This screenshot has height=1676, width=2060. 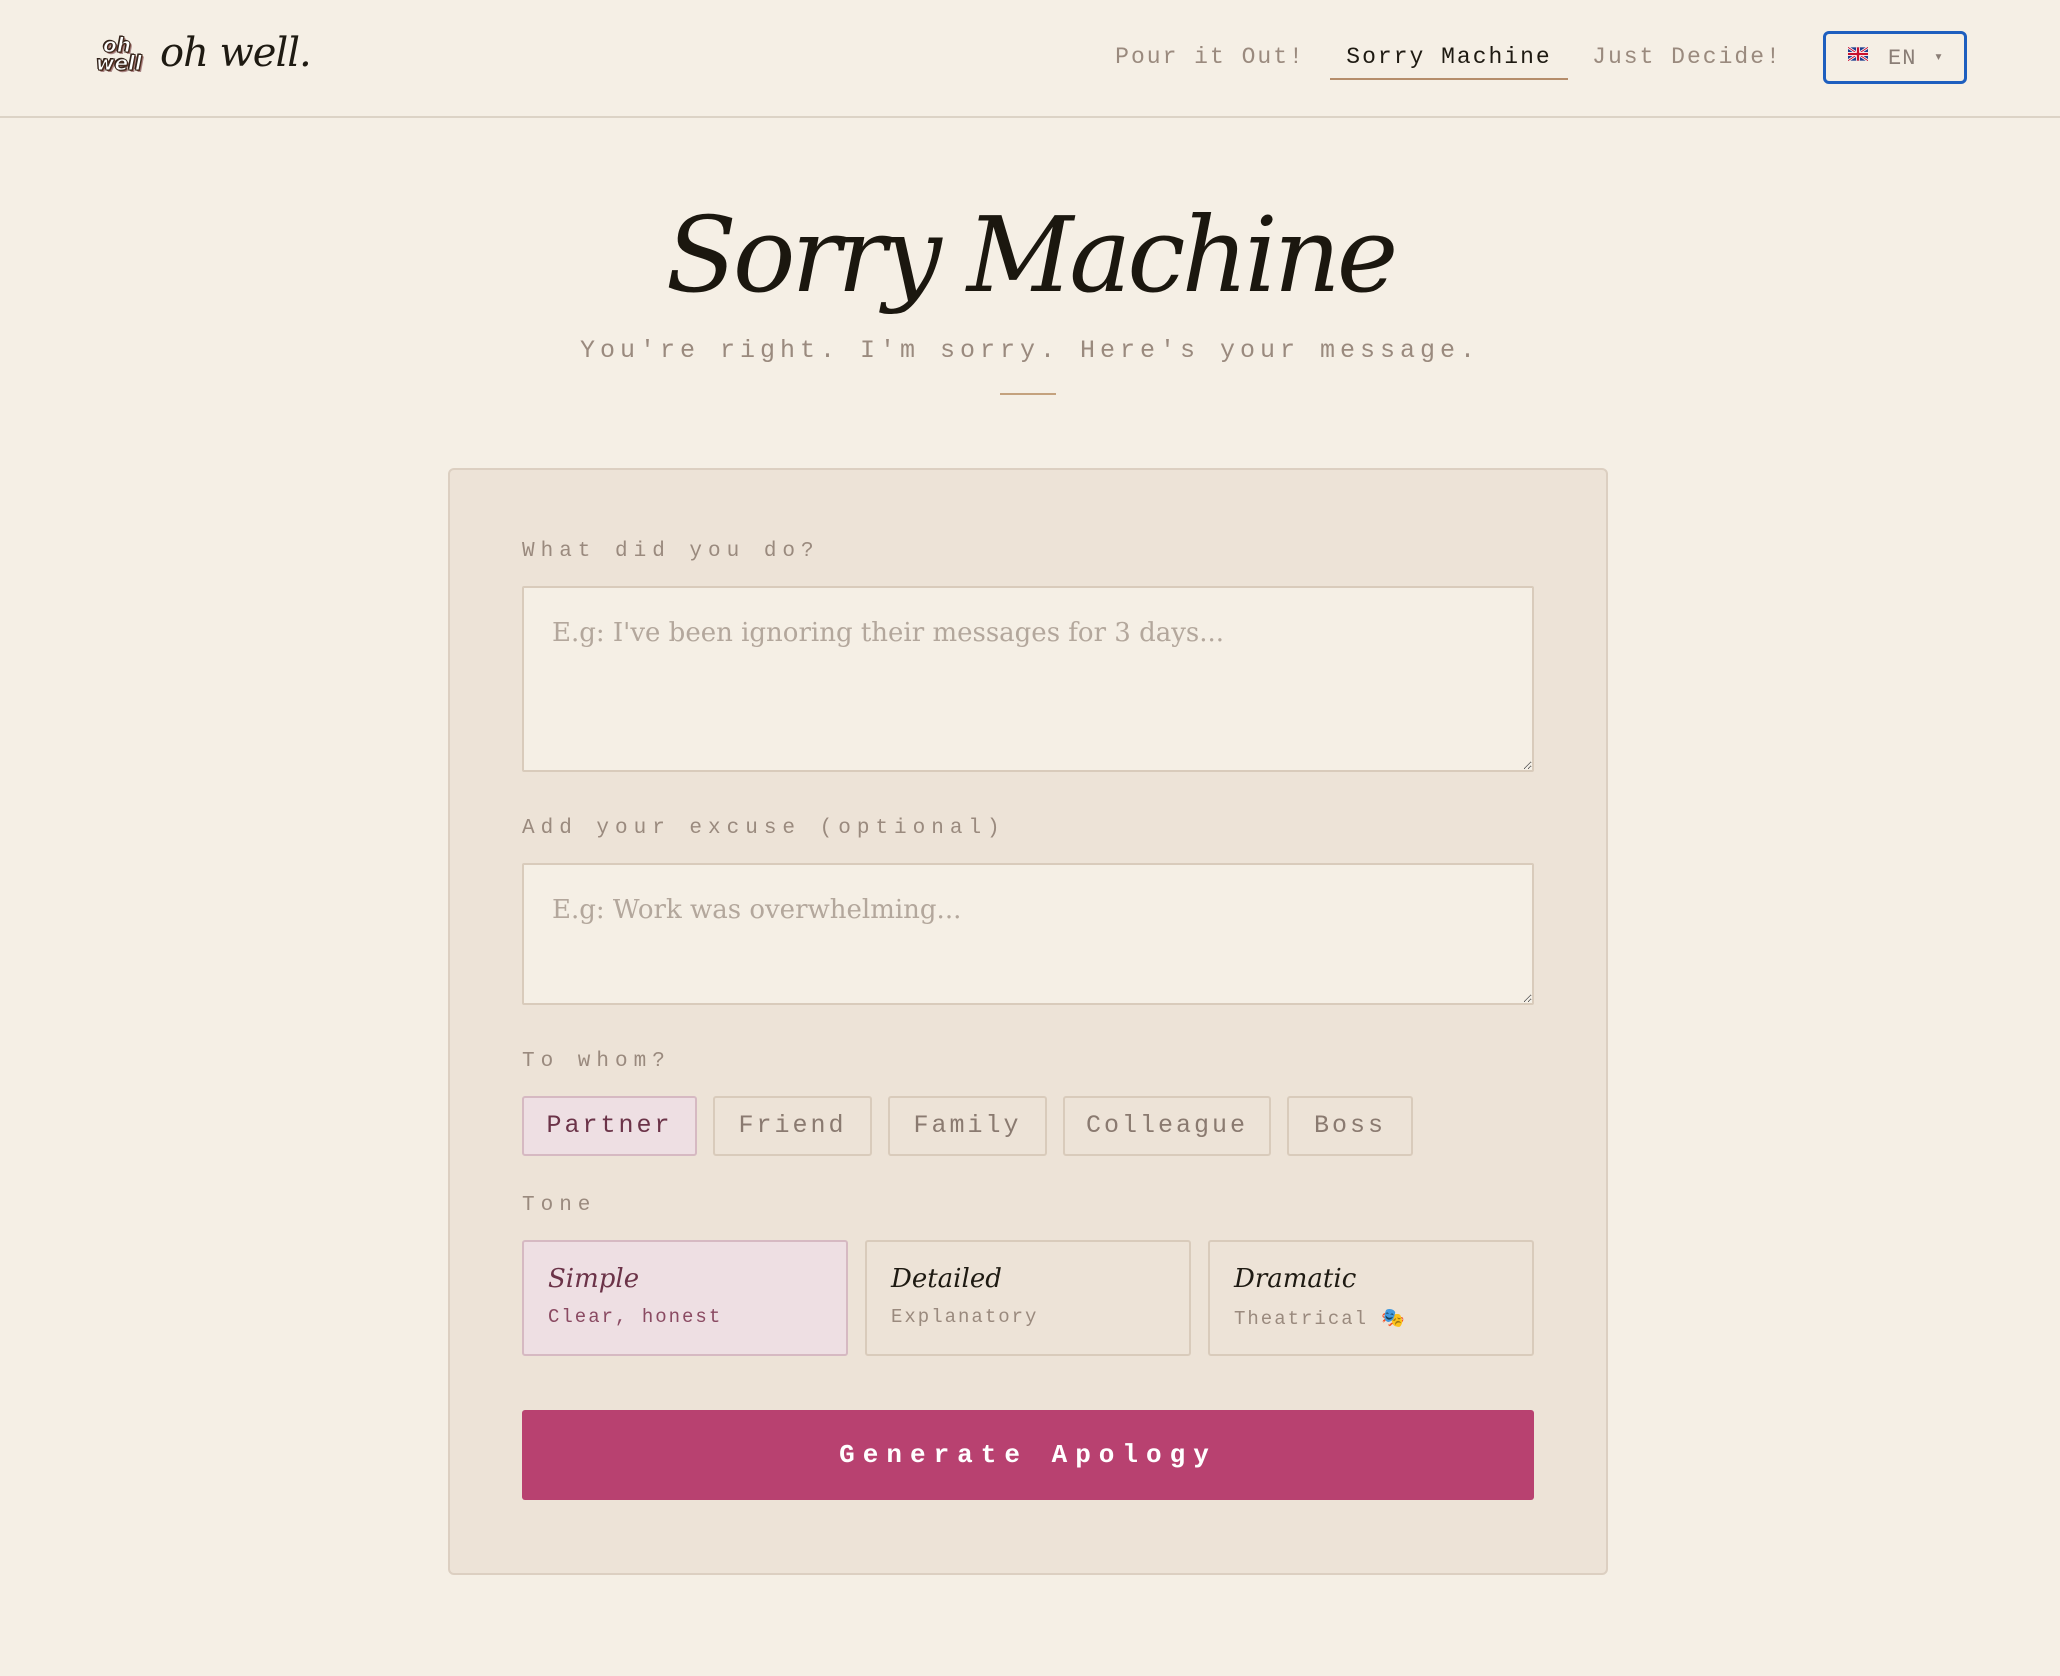 I want to click on tone-option-dramatic: Dramatic Theatrical 🎭, so click(x=1371, y=1298).